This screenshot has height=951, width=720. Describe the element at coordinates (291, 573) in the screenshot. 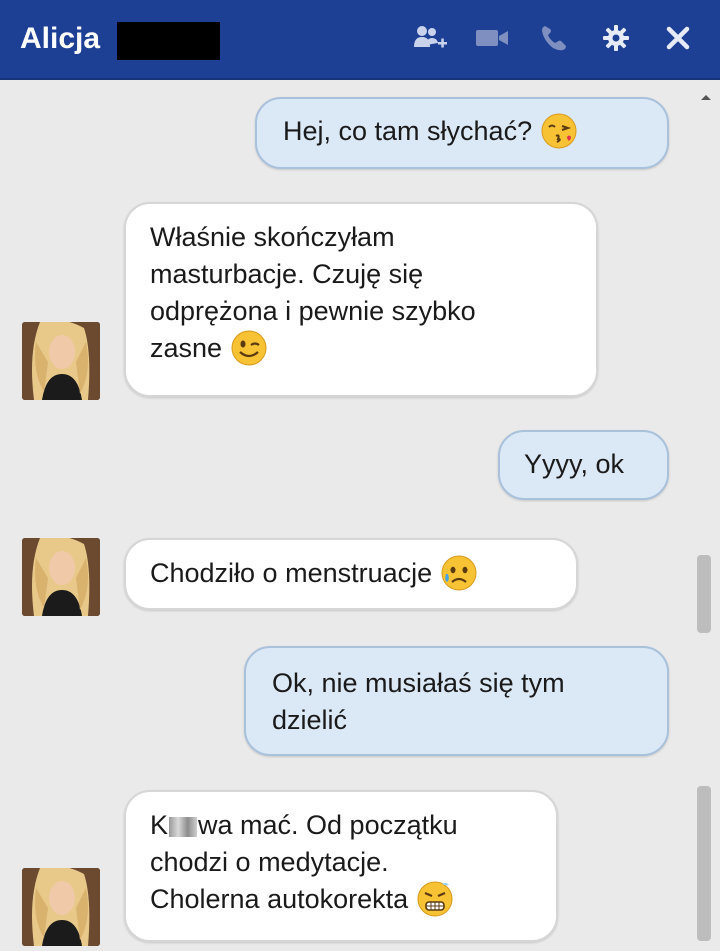

I see `message-text: Chodziło o menstruacje` at that location.